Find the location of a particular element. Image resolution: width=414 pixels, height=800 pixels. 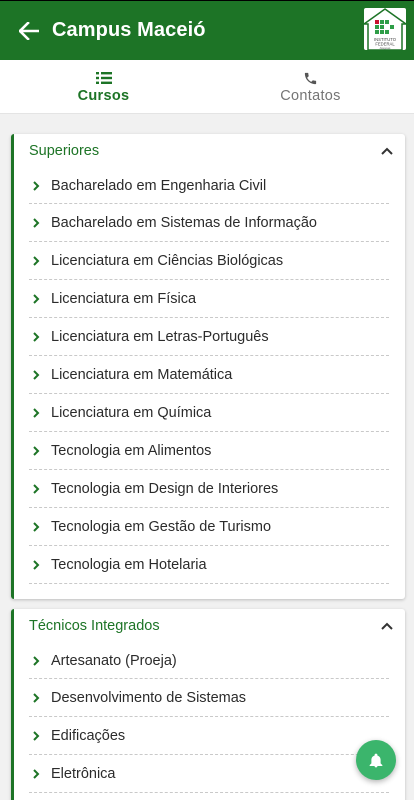

course-item: Licenciatura em Matemática is located at coordinates (209, 375).